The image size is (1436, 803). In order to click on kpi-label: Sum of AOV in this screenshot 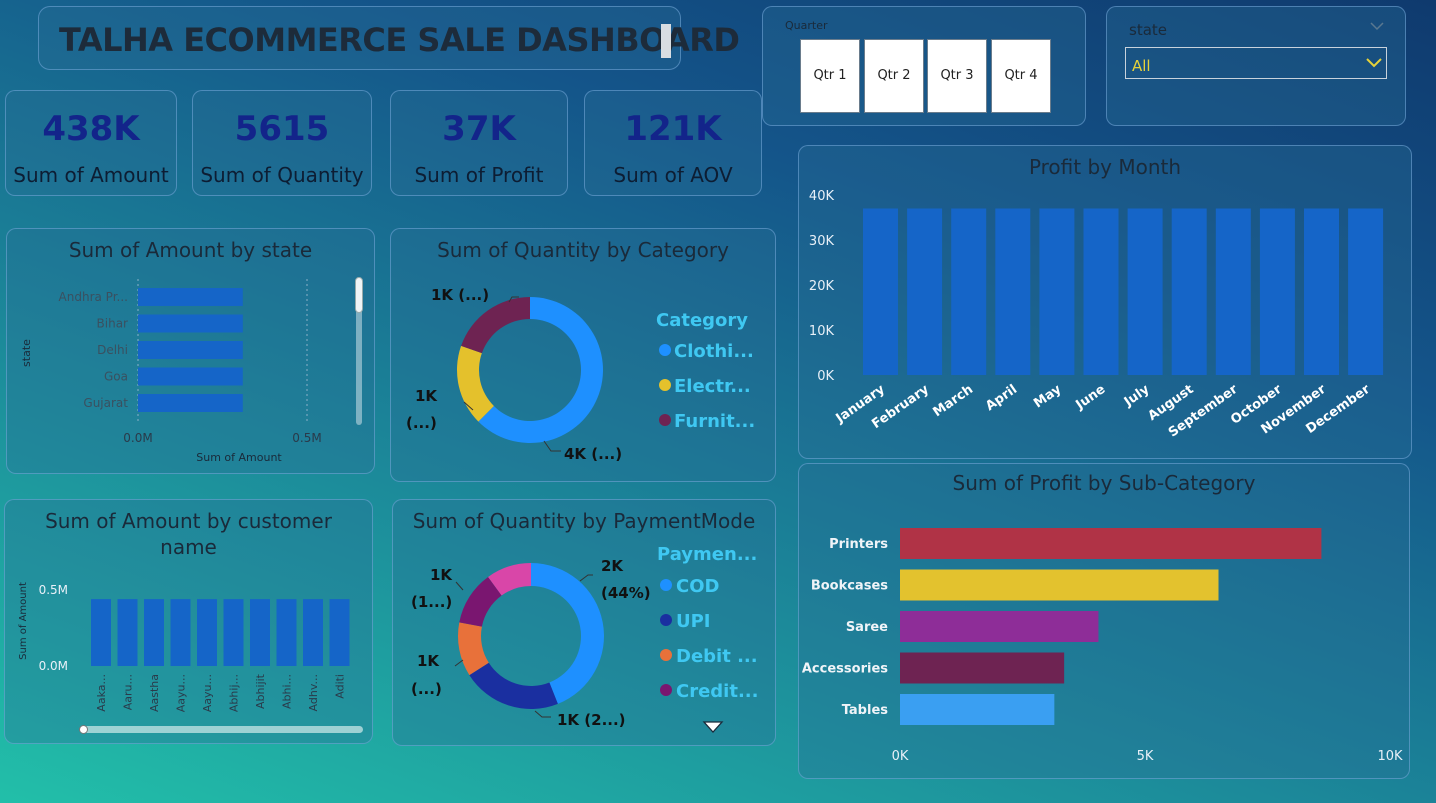, I will do `click(673, 175)`.